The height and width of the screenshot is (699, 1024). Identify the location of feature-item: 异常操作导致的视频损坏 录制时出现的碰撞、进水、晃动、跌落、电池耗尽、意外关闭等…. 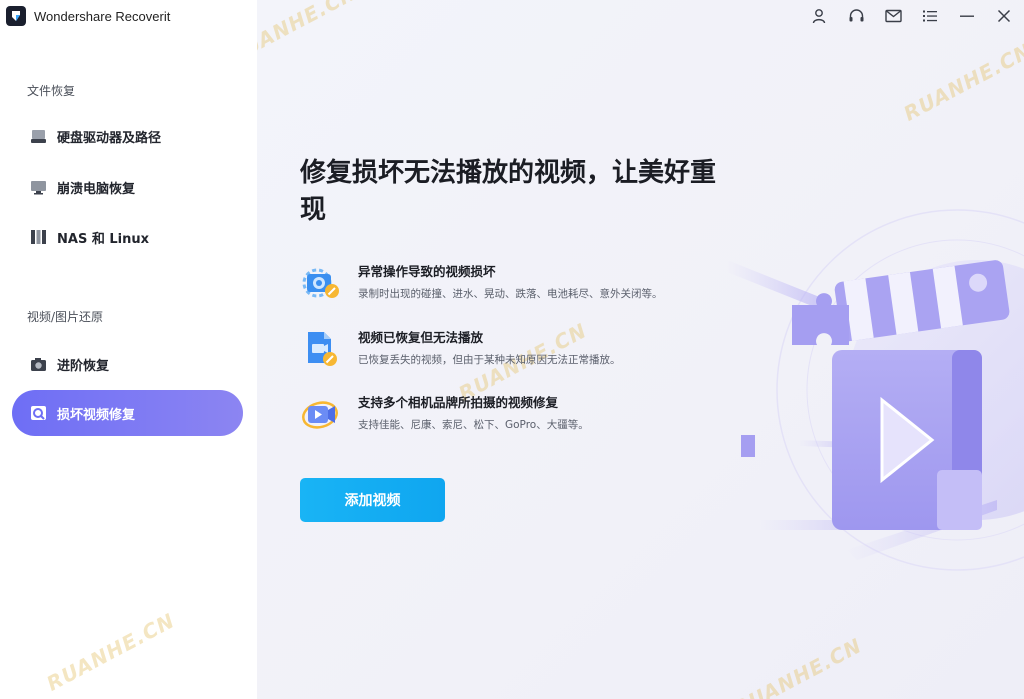
(515, 283).